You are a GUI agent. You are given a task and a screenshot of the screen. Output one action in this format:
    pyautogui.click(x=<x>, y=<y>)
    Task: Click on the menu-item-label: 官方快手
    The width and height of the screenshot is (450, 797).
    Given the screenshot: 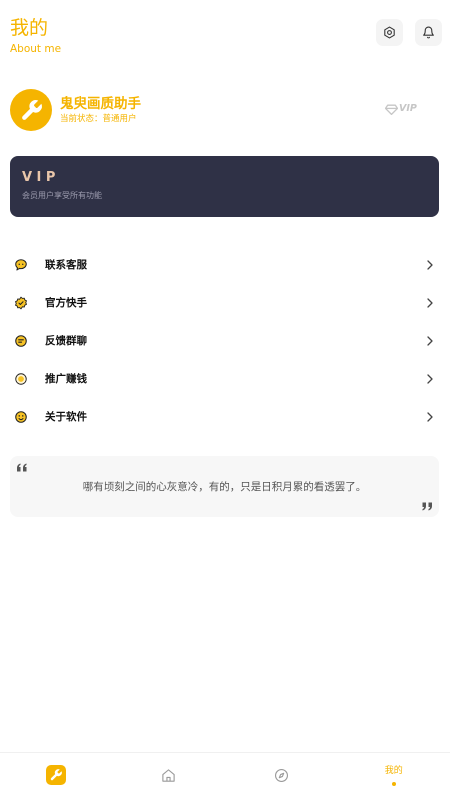 What is the action you would take?
    pyautogui.click(x=66, y=303)
    